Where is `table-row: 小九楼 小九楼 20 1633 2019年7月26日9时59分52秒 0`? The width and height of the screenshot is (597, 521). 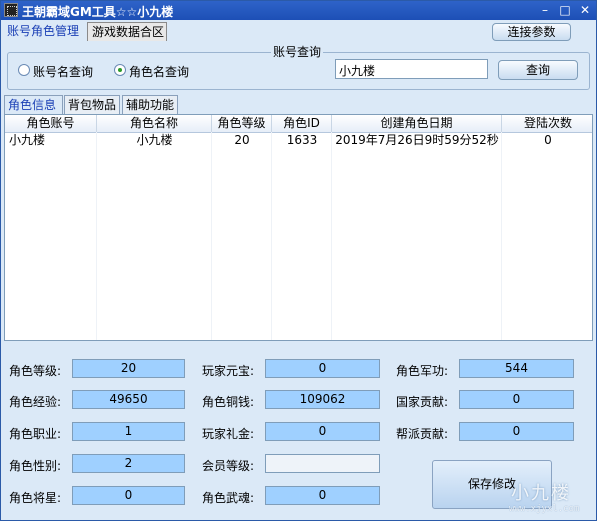
table-row: 小九楼 小九楼 20 1633 2019年7月26日9时59分52秒 0 is located at coordinates (298, 140).